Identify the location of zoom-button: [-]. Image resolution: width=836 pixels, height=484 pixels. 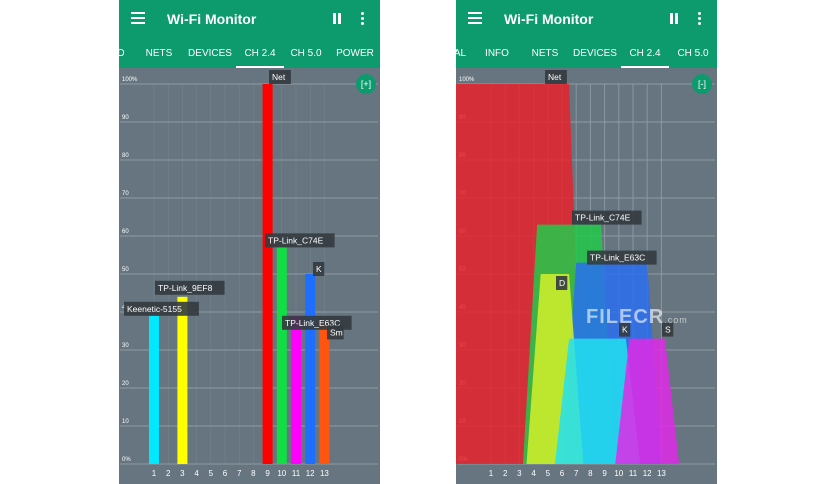
(702, 84).